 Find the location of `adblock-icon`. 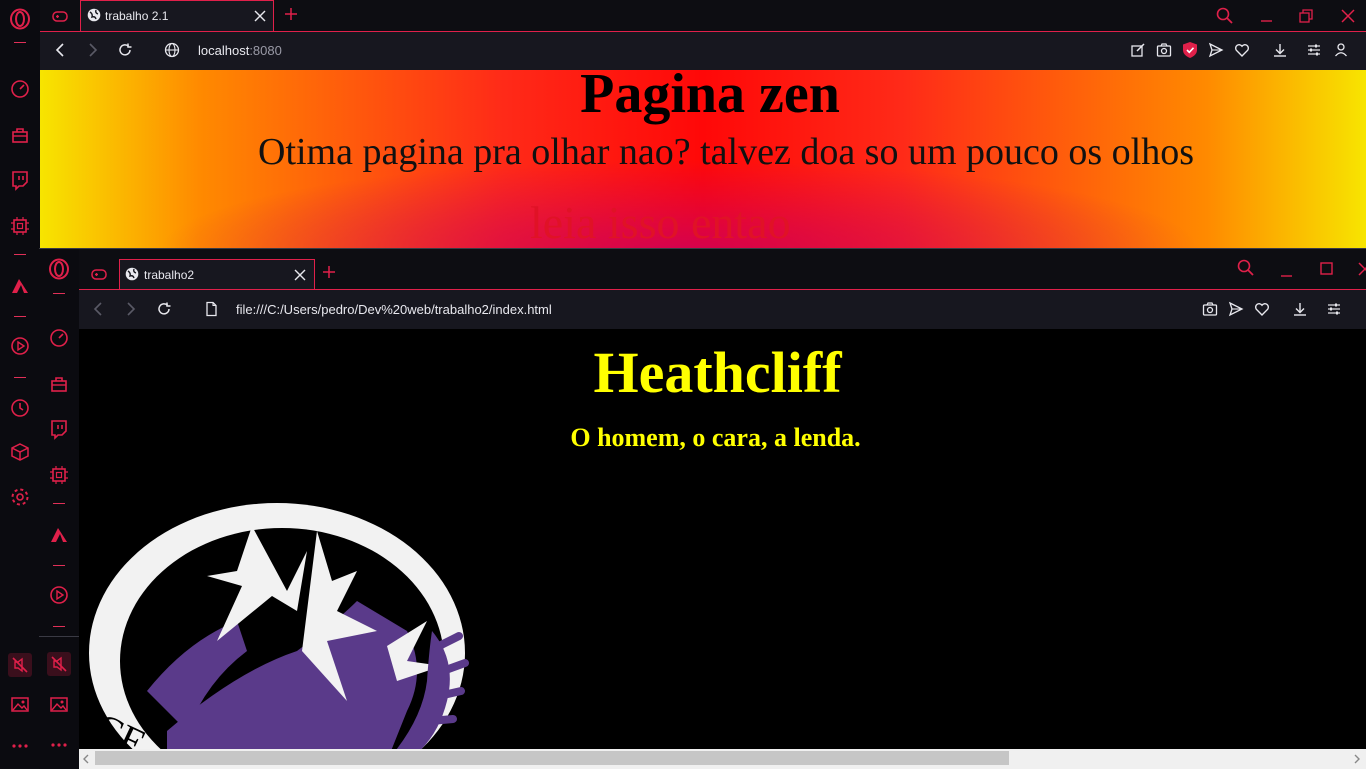

adblock-icon is located at coordinates (1190, 50).